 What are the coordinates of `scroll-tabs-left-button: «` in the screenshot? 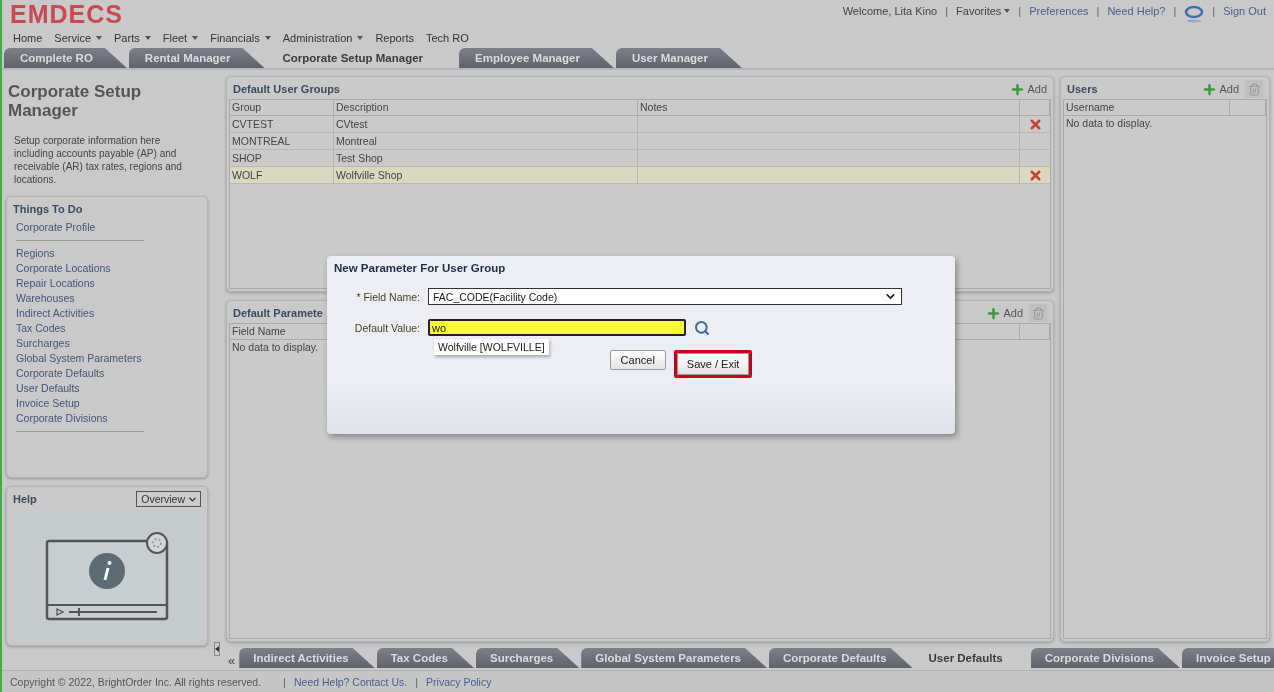 It's located at (233, 660).